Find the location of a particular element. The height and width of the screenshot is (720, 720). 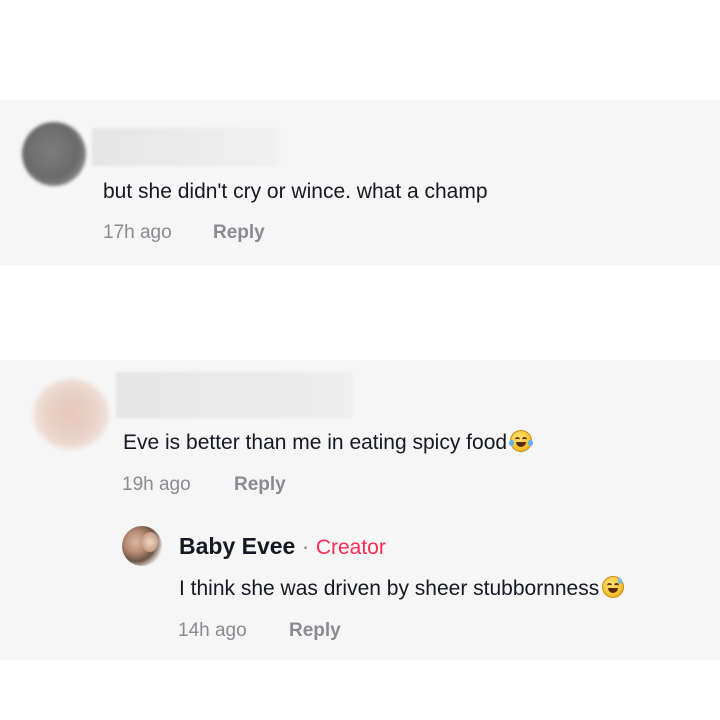

comment-timestamp: 19h ago is located at coordinates (156, 484).